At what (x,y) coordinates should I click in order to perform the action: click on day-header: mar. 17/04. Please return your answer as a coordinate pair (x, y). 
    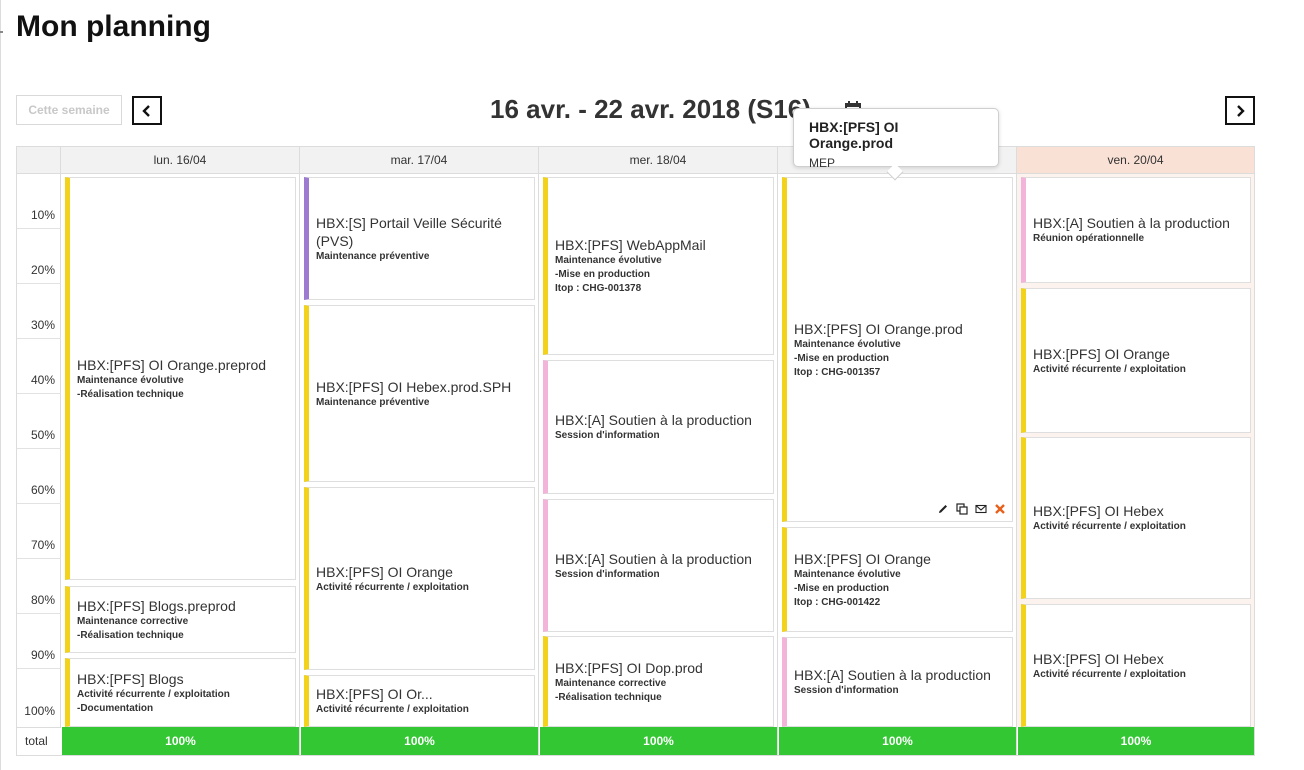
    Looking at the image, I should click on (419, 160).